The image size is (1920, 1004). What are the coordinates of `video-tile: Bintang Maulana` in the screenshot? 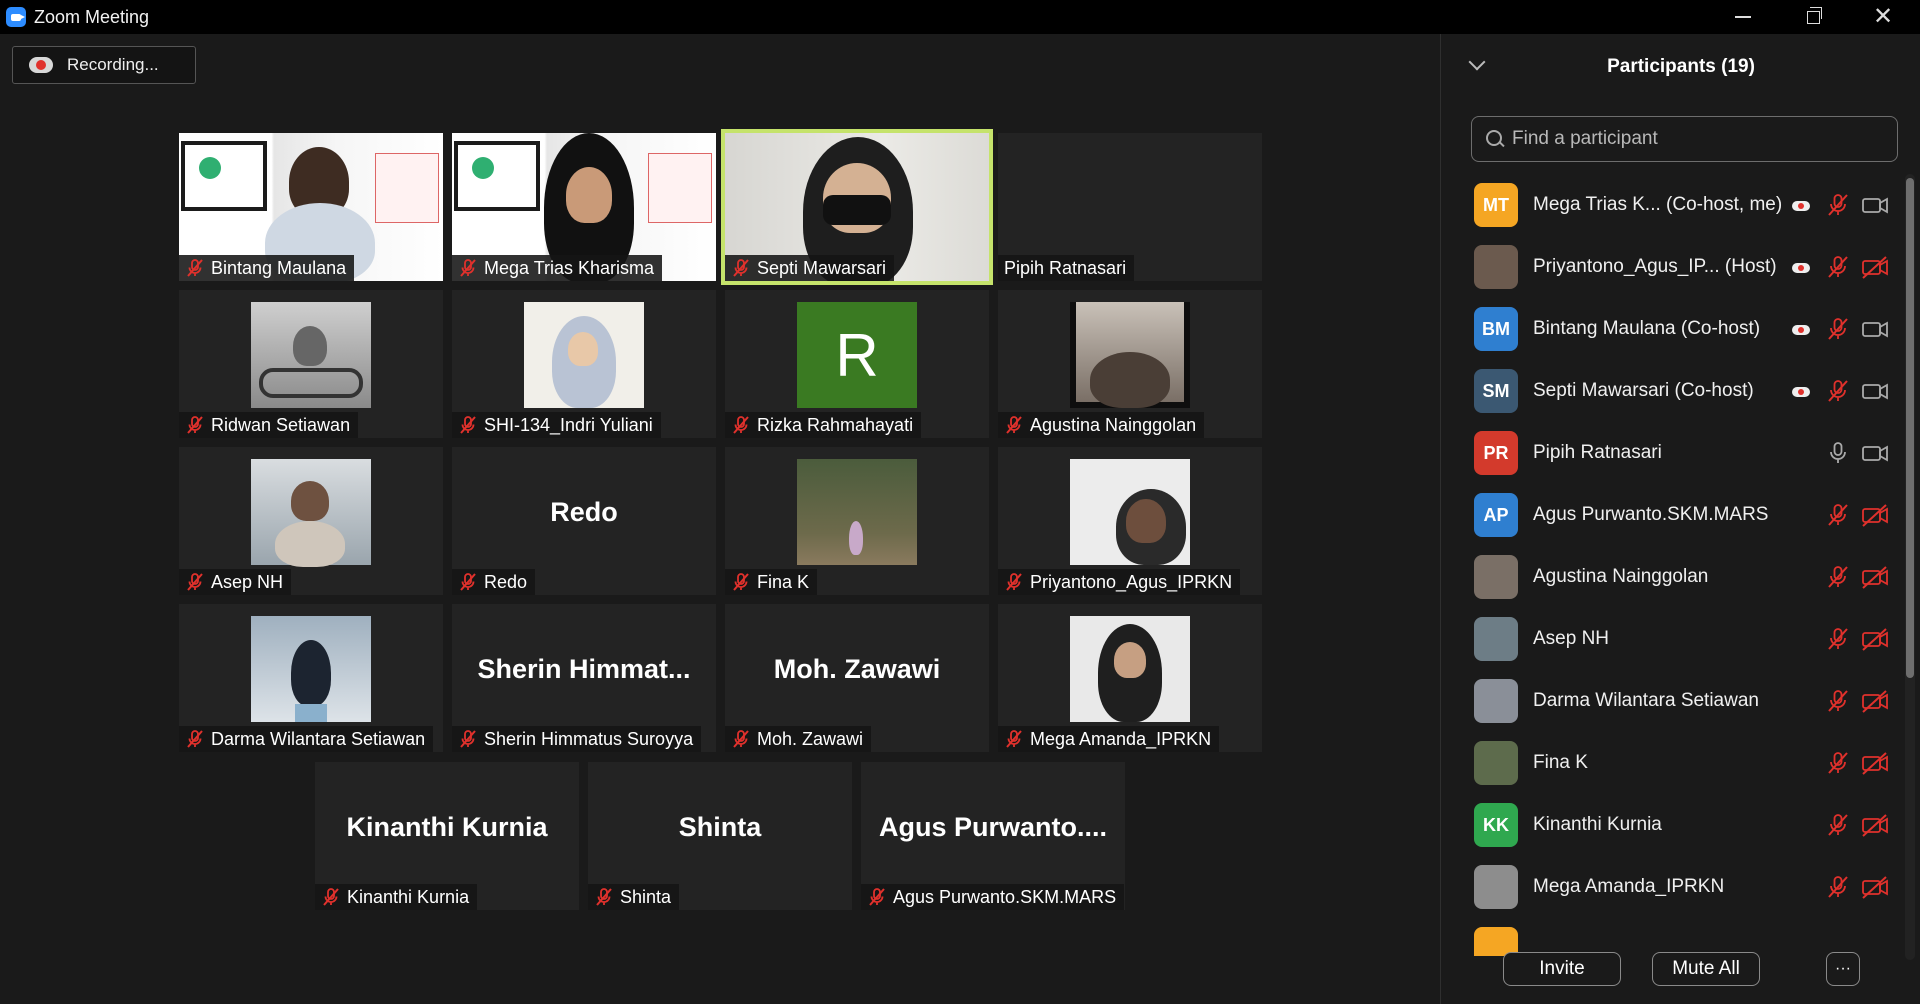 It's located at (311, 207).